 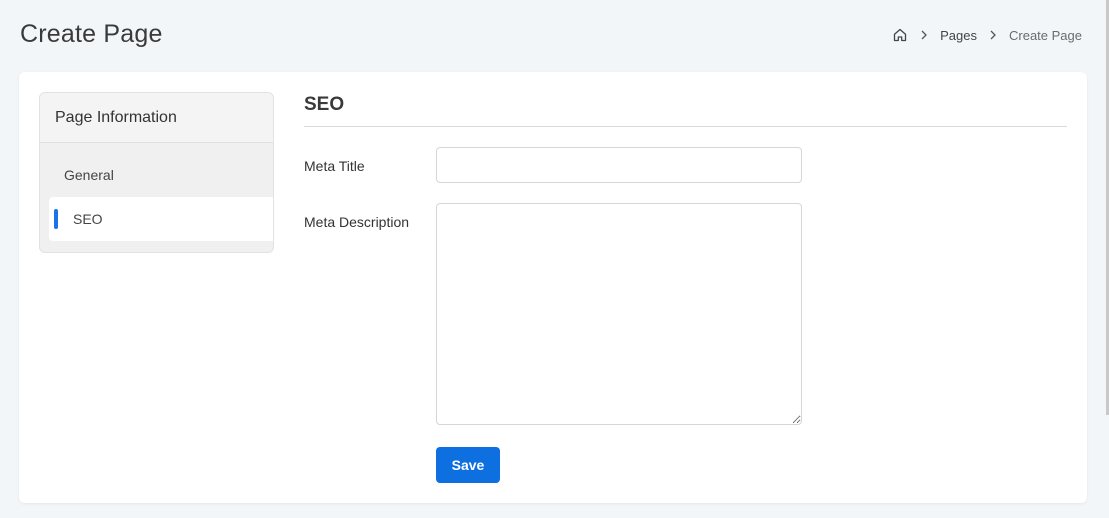 I want to click on meta-title-row: Meta Title, so click(x=685, y=165).